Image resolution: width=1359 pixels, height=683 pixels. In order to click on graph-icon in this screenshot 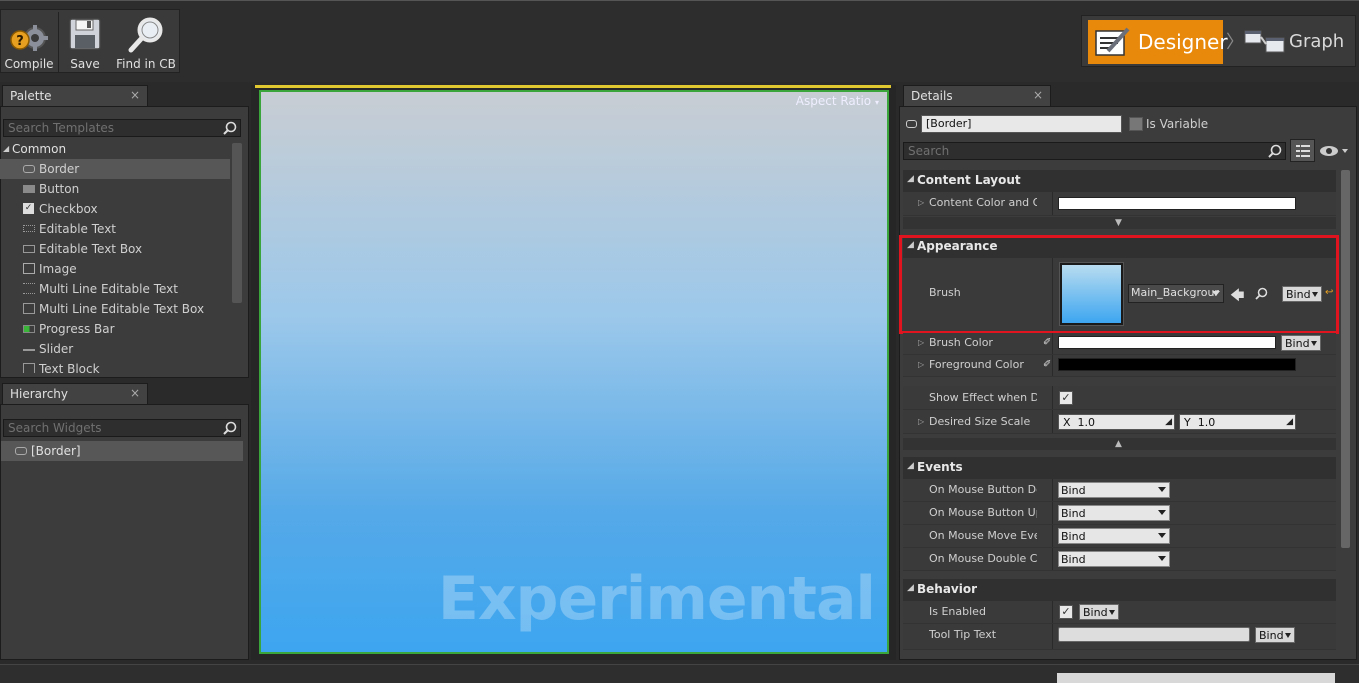, I will do `click(1264, 41)`.